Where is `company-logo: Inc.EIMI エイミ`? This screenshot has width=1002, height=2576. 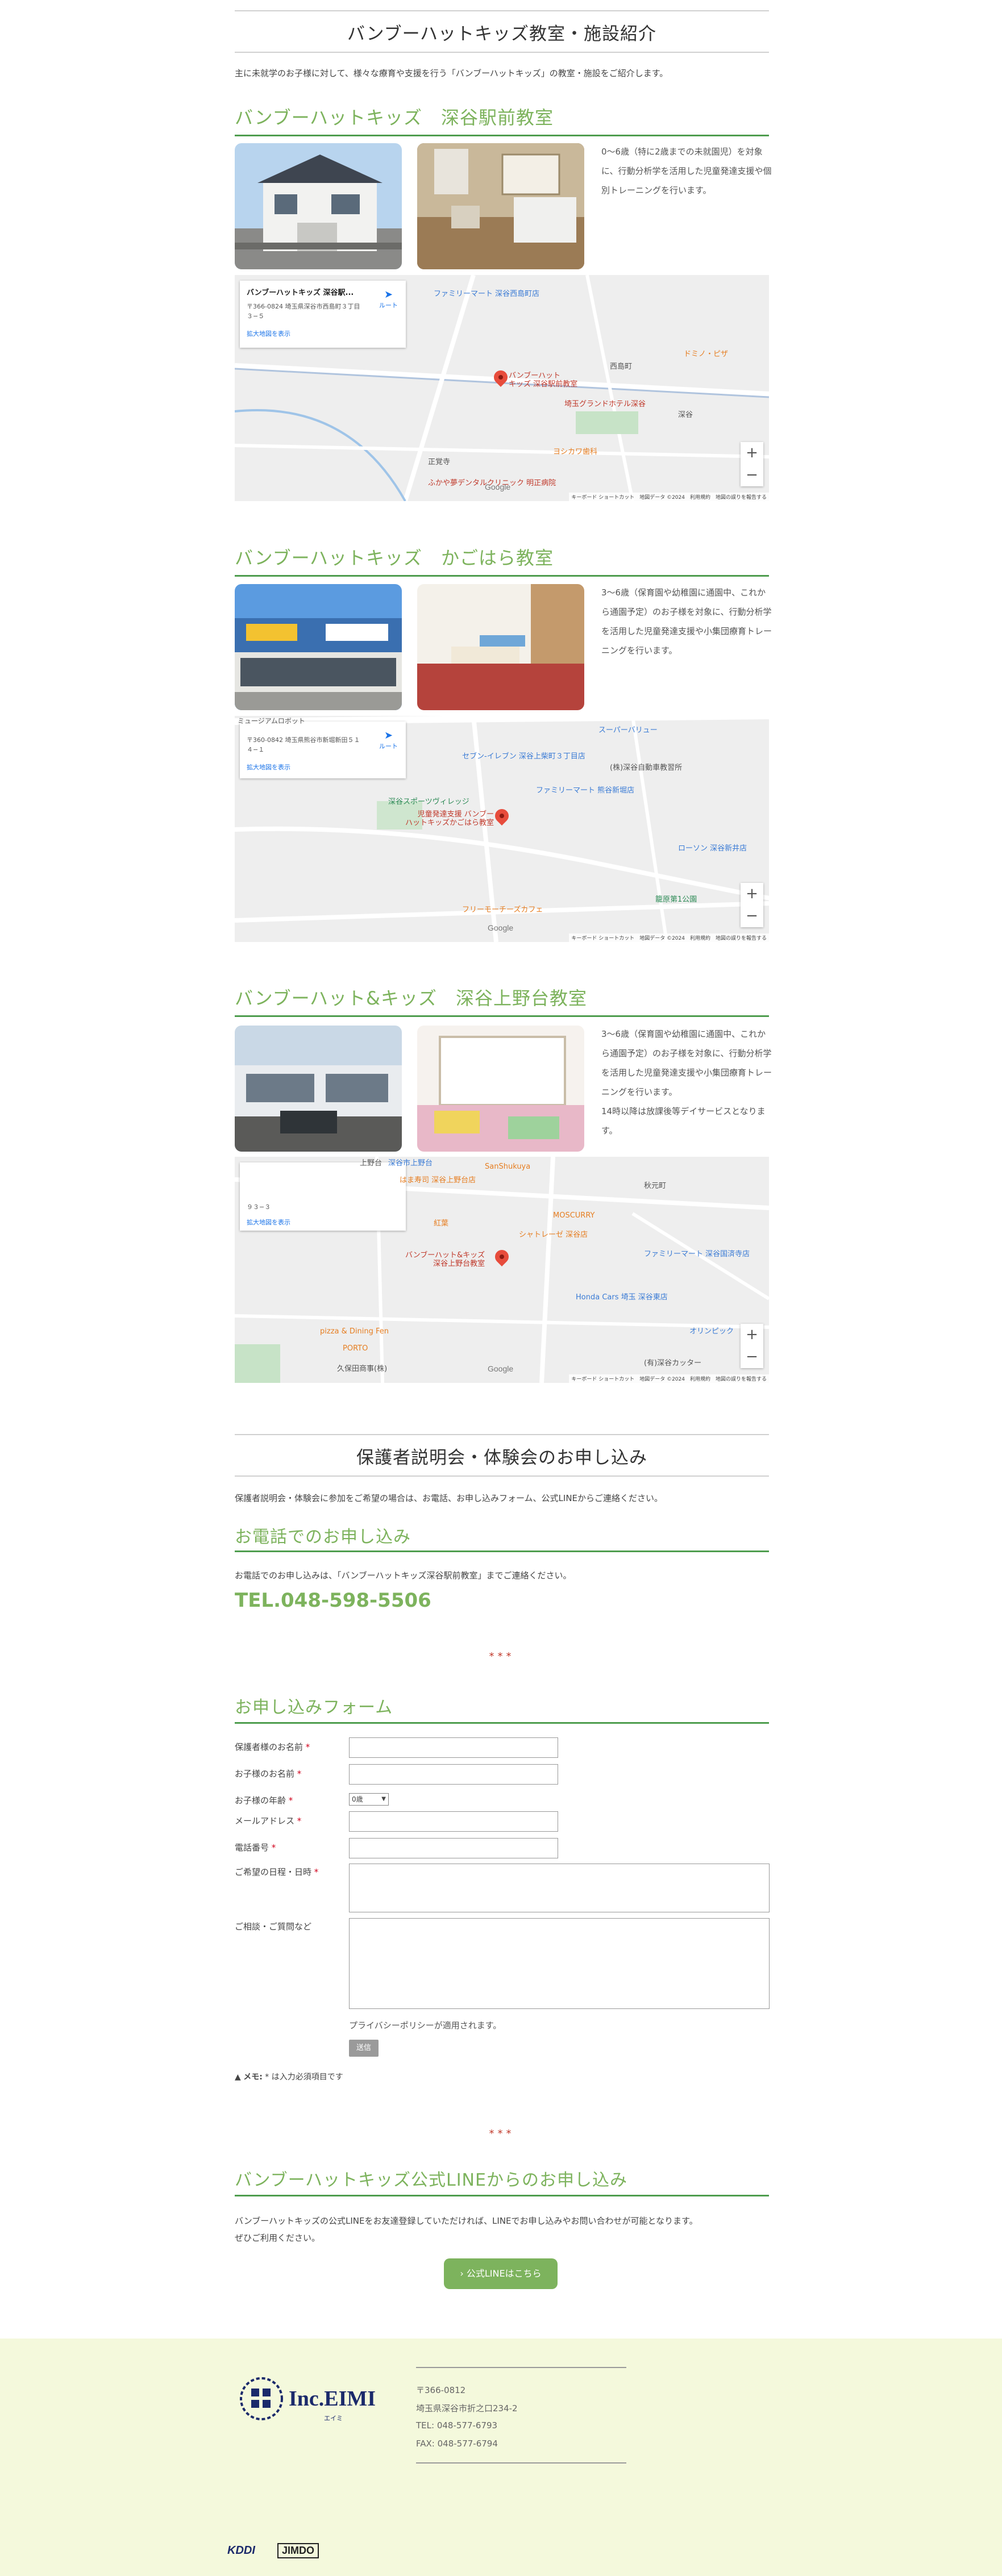
company-logo: Inc.EIMI エイミ is located at coordinates (312, 2402).